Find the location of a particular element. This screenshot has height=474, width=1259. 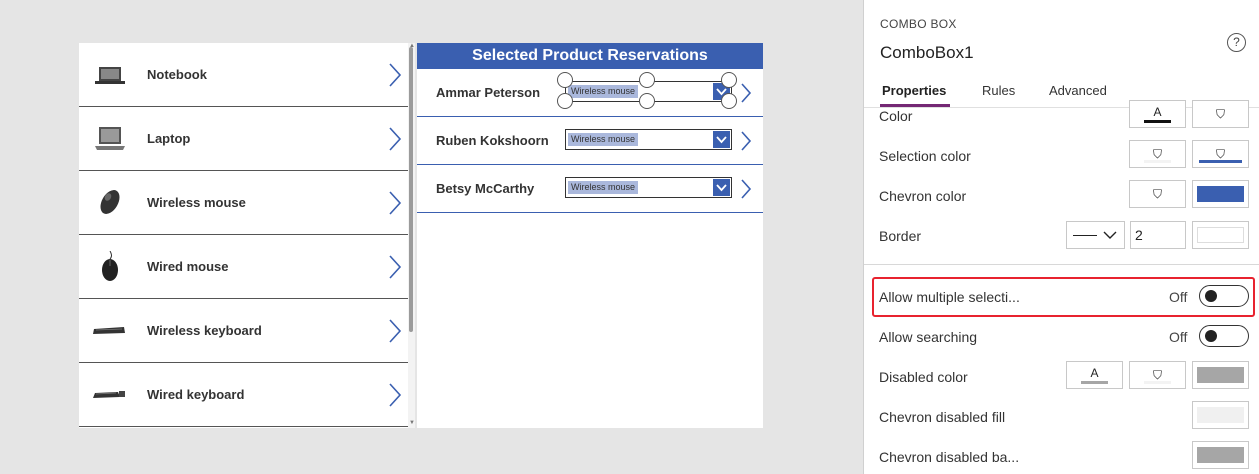

allow-searching-state: Off is located at coordinates (1178, 337).